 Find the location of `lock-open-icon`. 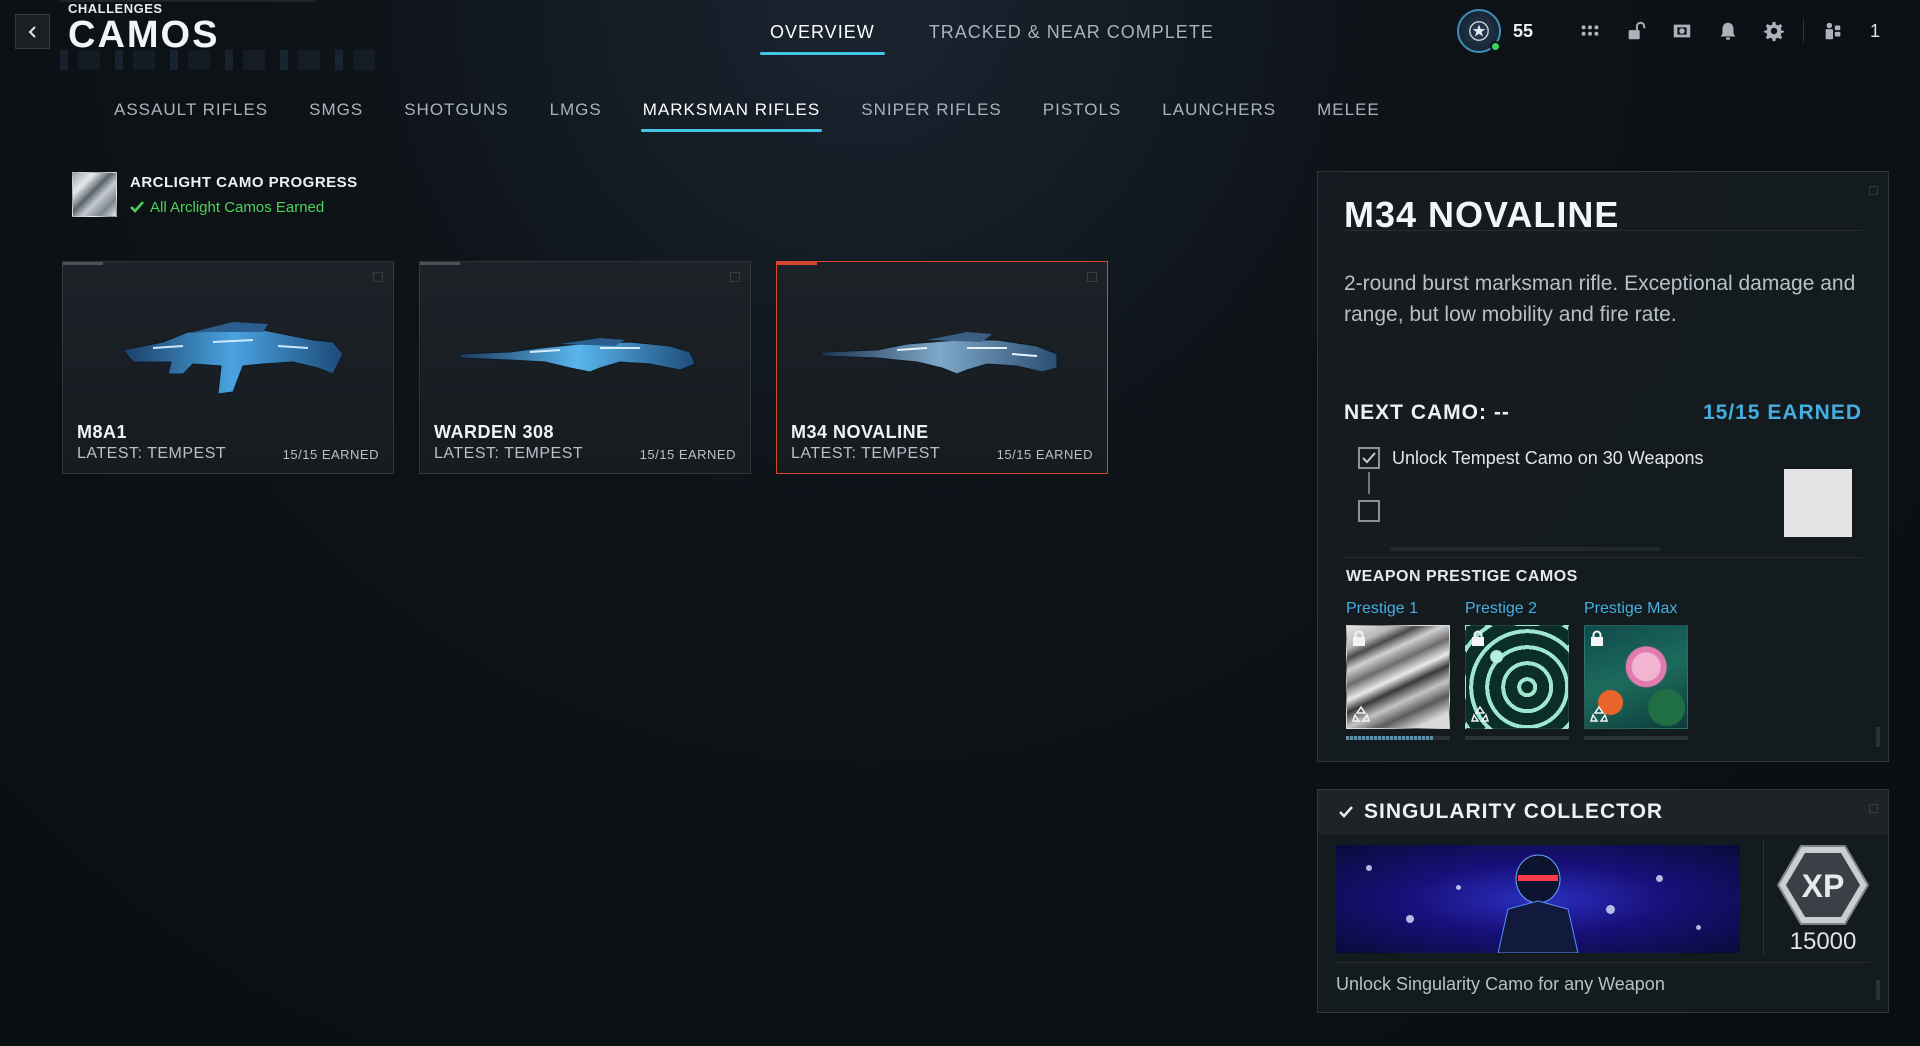

lock-open-icon is located at coordinates (1637, 30).